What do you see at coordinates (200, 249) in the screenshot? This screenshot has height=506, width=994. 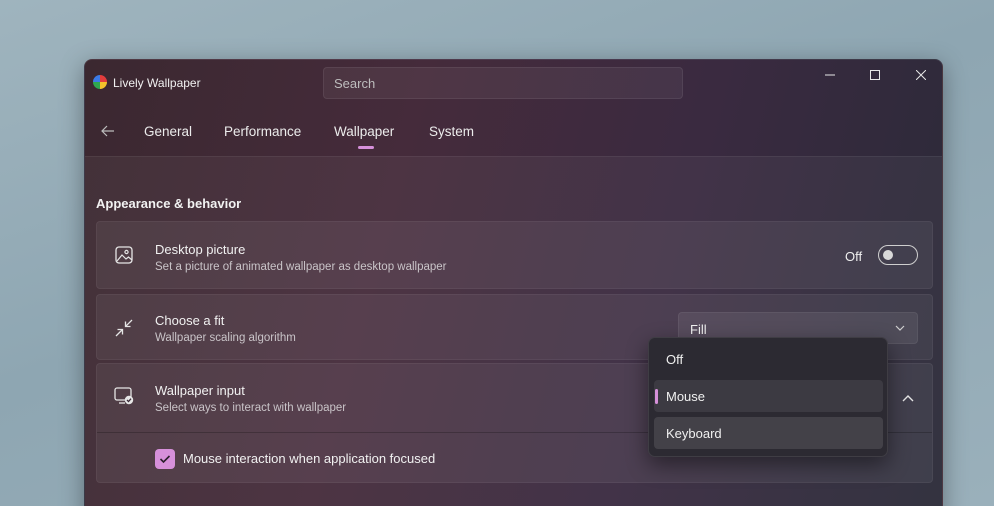 I see `desktop-picture-title: Desktop picture` at bounding box center [200, 249].